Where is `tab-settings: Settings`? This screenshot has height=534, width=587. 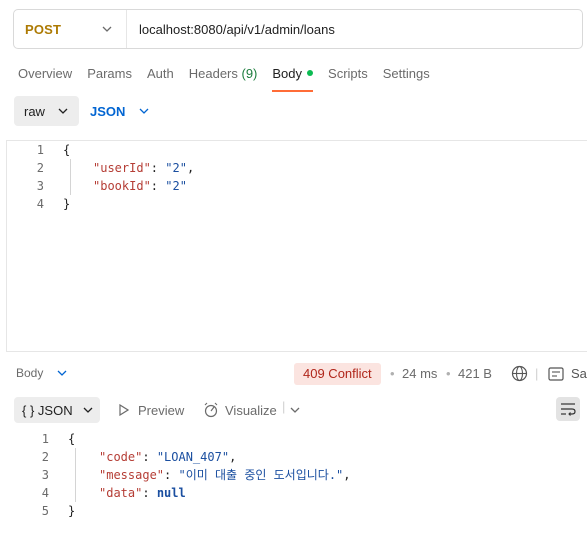
tab-settings: Settings is located at coordinates (406, 79).